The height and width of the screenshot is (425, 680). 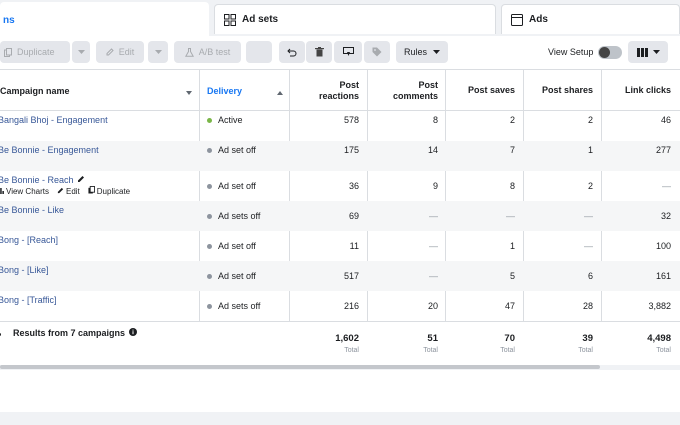 What do you see at coordinates (663, 246) in the screenshot?
I see `link-clicks-value: 100` at bounding box center [663, 246].